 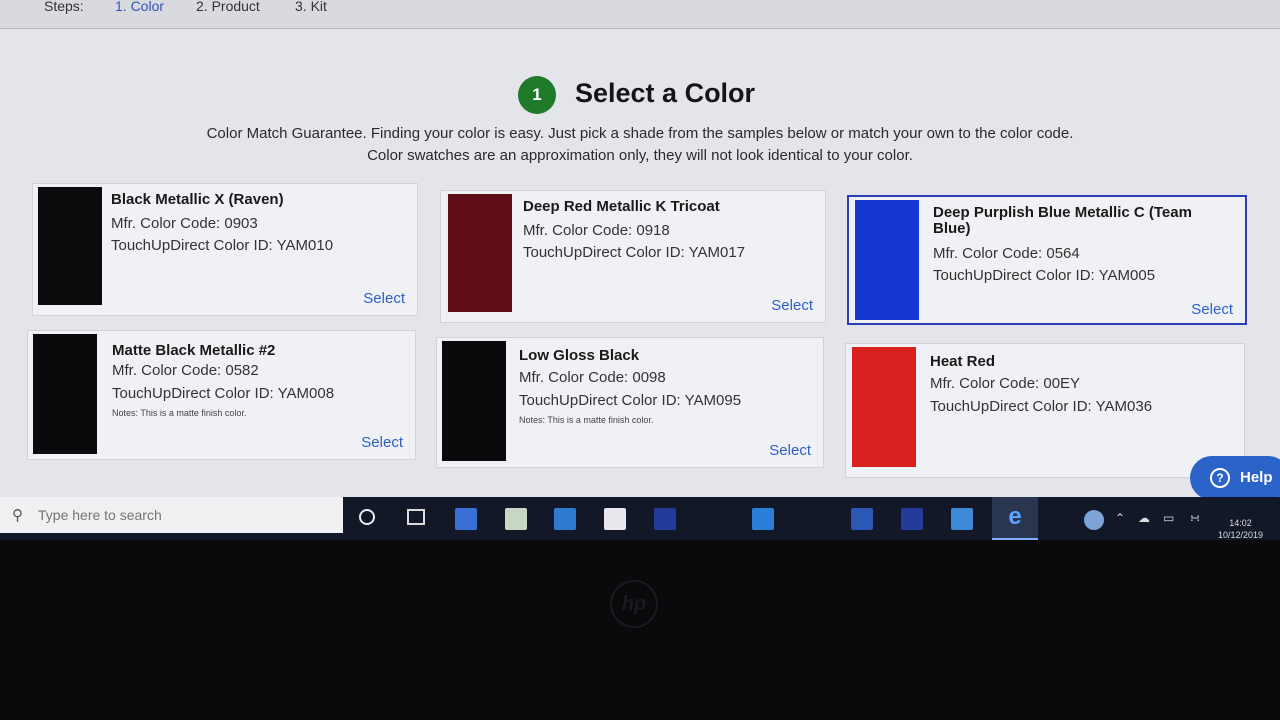 What do you see at coordinates (565, 519) in the screenshot?
I see `store-icon` at bounding box center [565, 519].